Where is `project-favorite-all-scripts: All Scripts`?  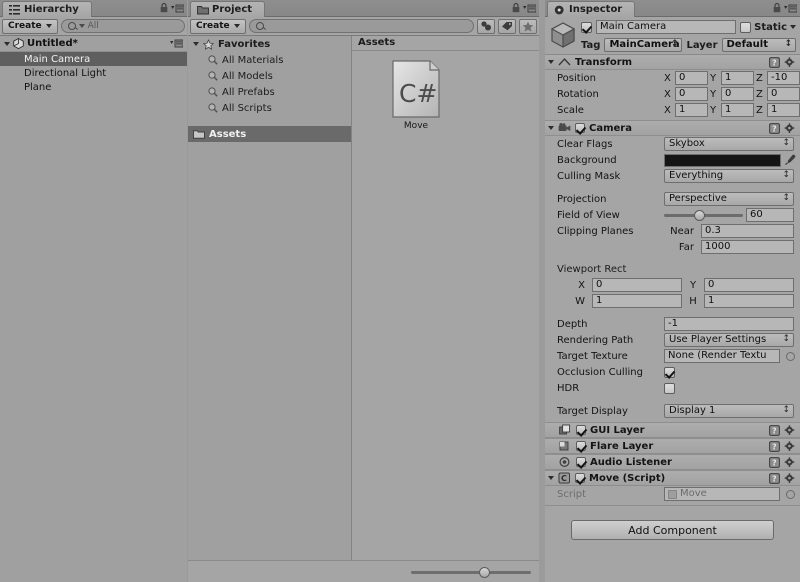 project-favorite-all-scripts: All Scripts is located at coordinates (269, 108).